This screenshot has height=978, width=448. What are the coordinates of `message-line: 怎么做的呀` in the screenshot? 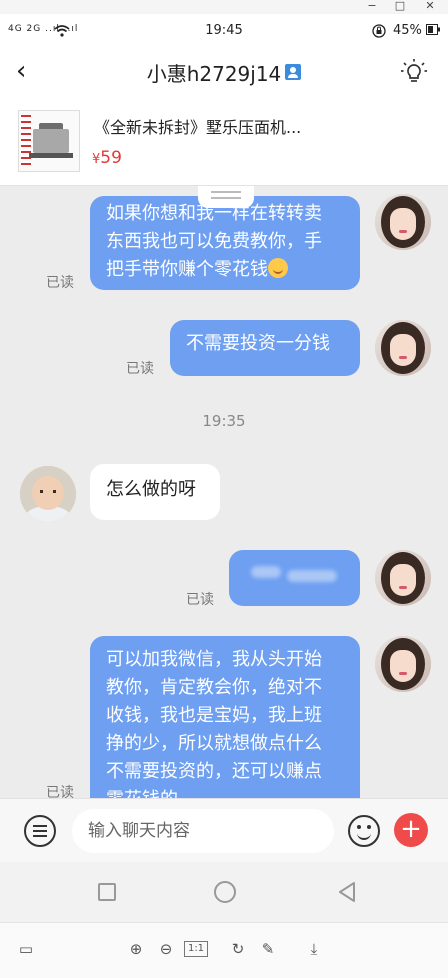 It's located at (151, 489).